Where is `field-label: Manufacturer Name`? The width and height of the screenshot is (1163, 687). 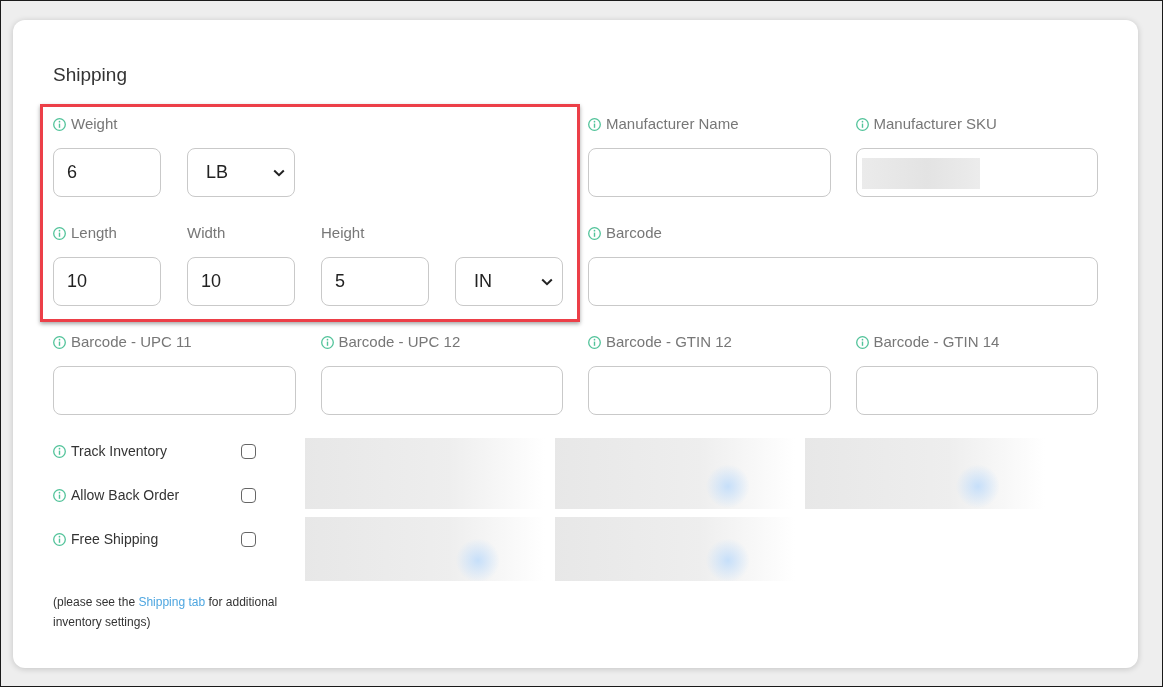 field-label: Manufacturer Name is located at coordinates (672, 123).